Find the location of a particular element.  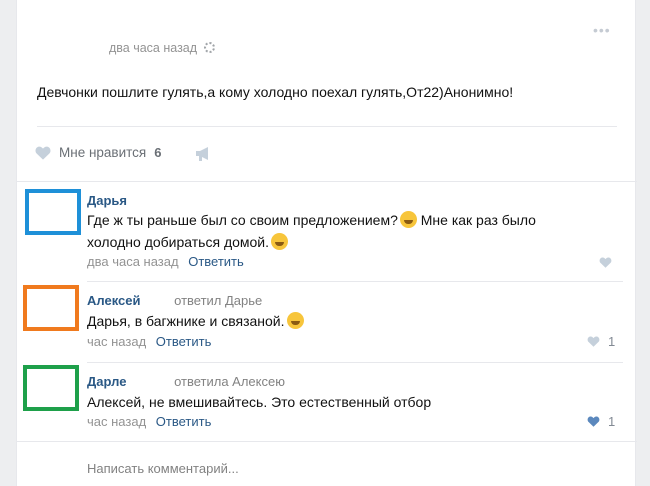

like-button: Мне нравится 6 is located at coordinates (98, 152).